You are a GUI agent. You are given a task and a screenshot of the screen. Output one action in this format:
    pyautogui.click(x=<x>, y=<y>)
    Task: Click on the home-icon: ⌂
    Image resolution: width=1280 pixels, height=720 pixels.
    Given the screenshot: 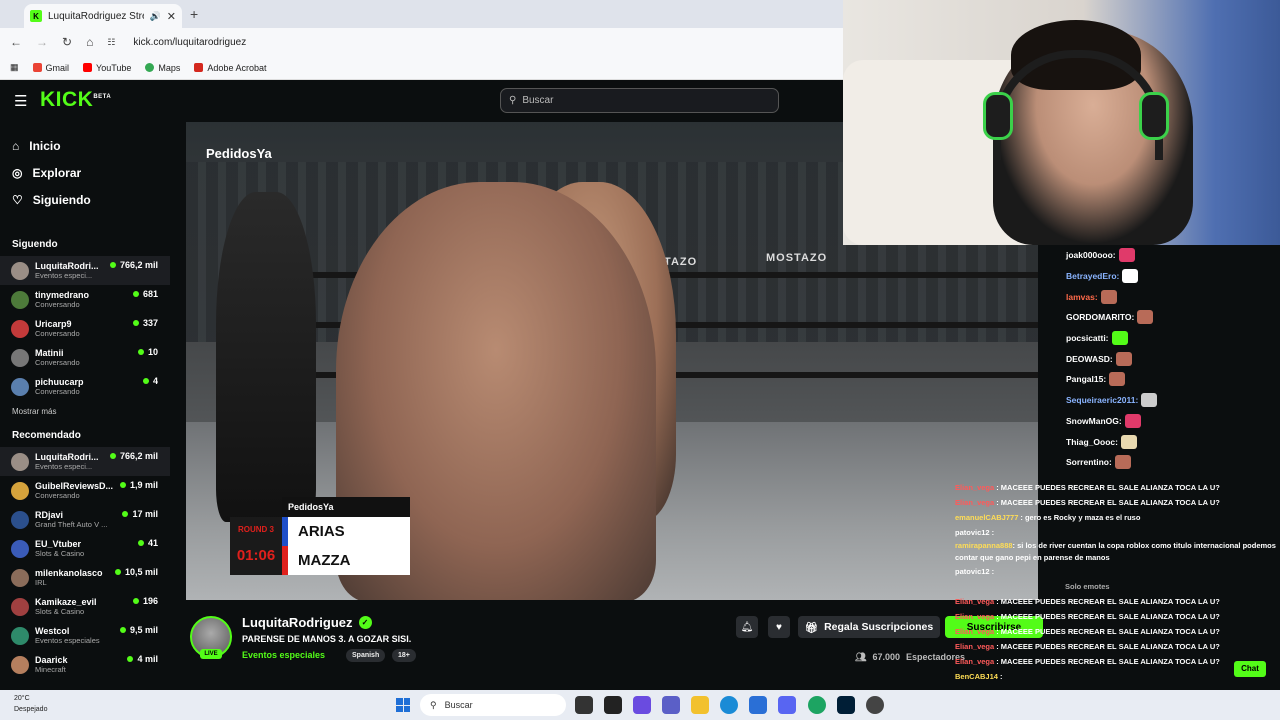 What is the action you would take?
    pyautogui.click(x=89, y=42)
    